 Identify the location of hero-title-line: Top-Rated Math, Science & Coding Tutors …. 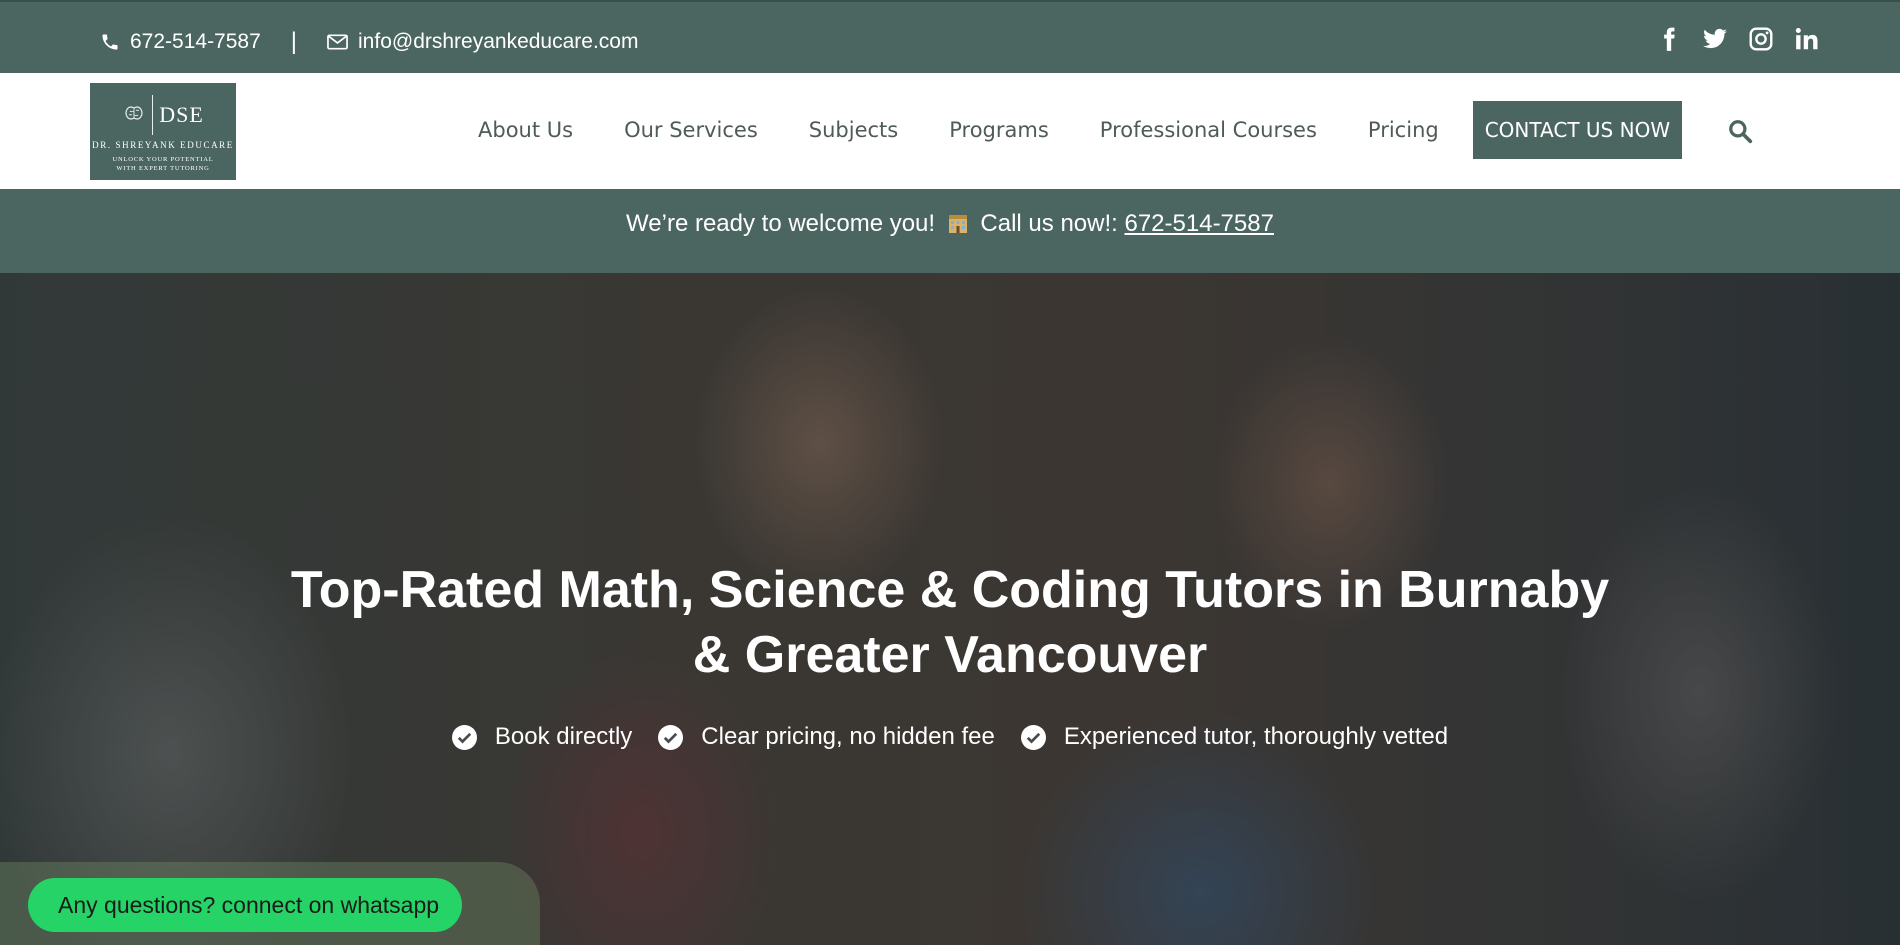
(950, 590).